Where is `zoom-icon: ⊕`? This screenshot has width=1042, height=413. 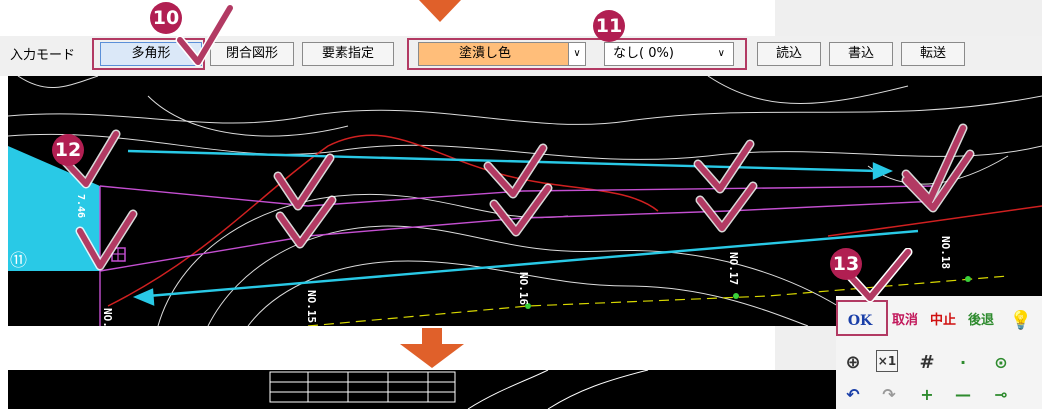 zoom-icon: ⊕ is located at coordinates (853, 363).